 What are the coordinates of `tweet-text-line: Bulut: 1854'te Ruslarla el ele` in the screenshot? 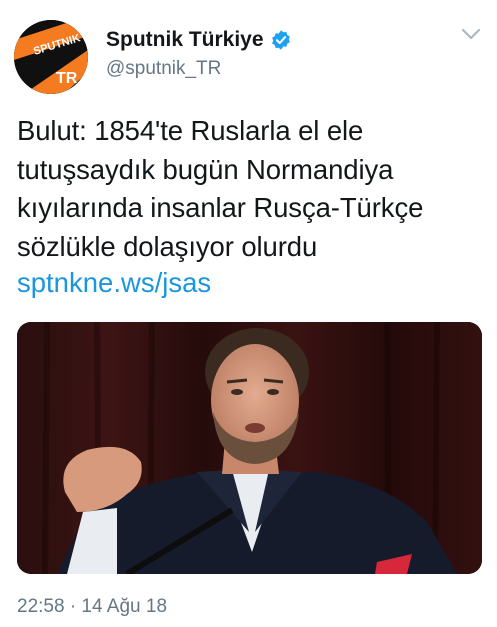 It's located at (190, 130).